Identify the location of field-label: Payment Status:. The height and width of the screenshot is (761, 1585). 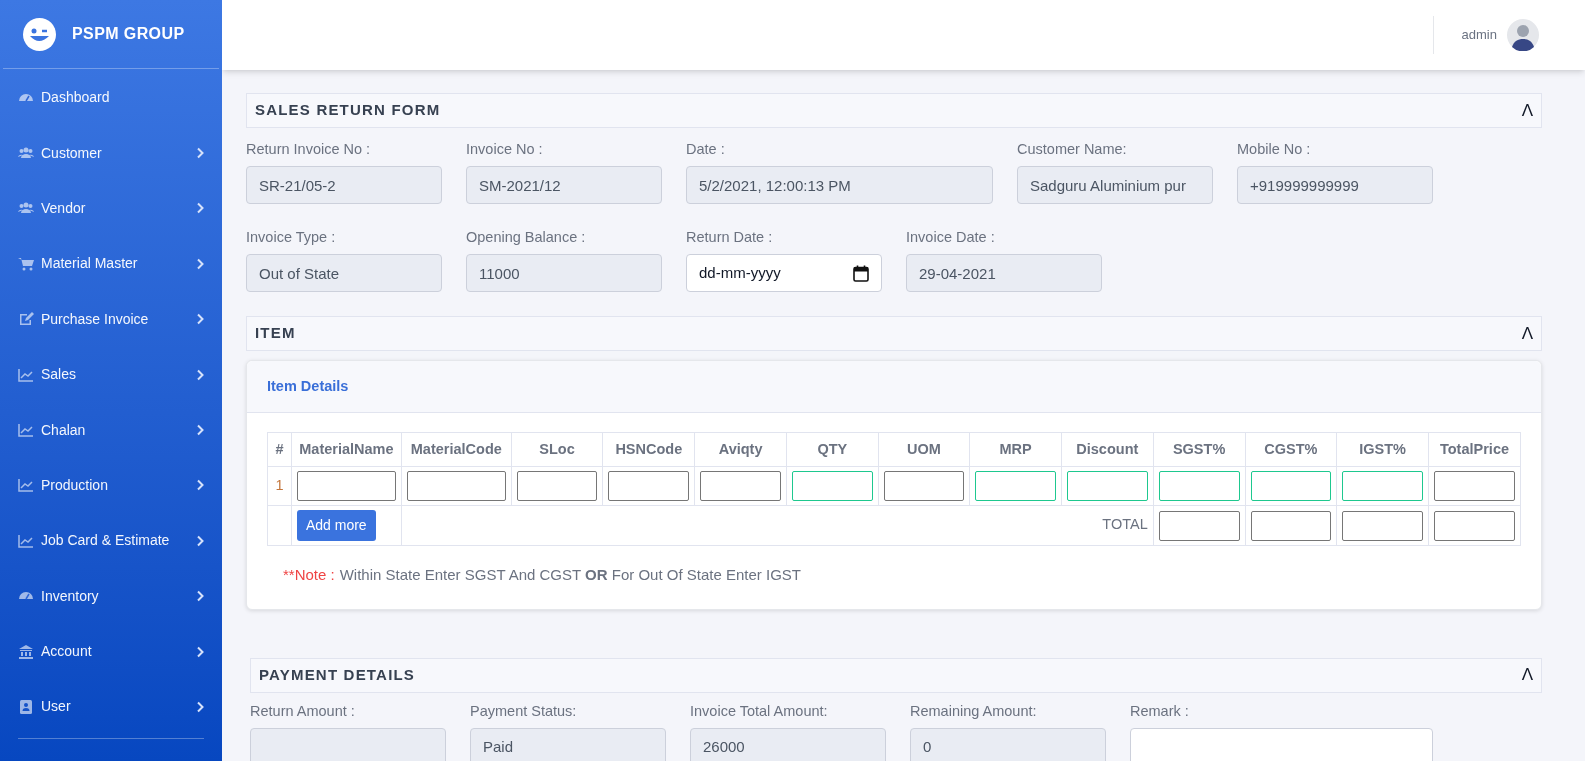
(524, 711).